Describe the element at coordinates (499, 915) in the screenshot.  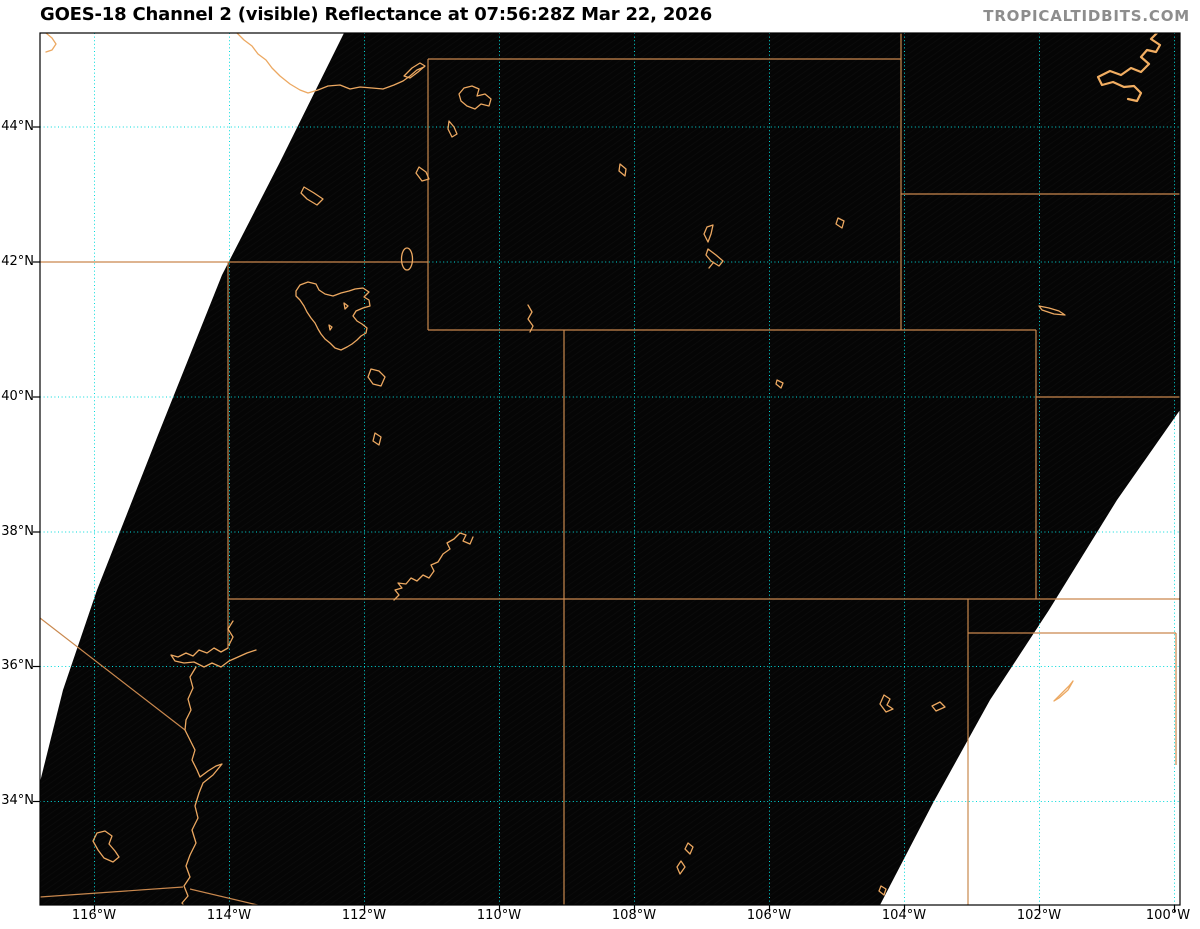
I see `lon-tick-label: 110°W` at that location.